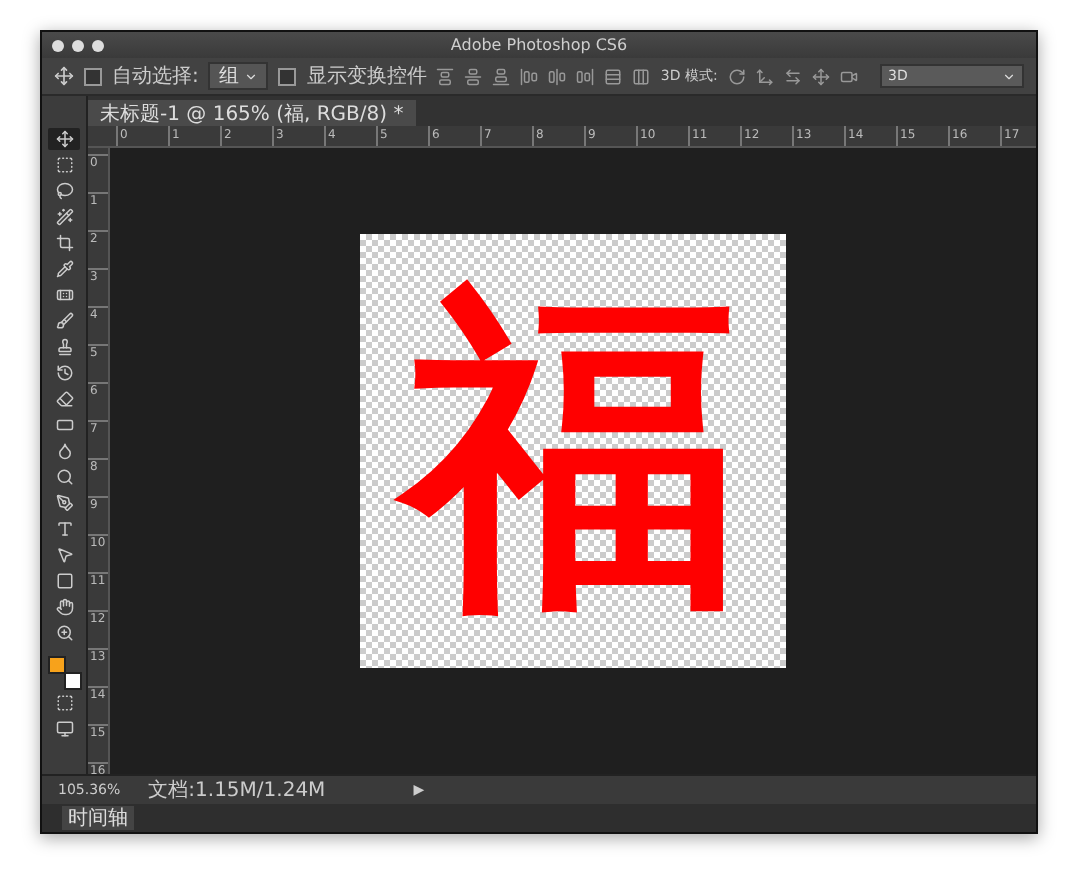 The image size is (1072, 880). Describe the element at coordinates (64, 191) in the screenshot. I see `lasso-icon` at that location.